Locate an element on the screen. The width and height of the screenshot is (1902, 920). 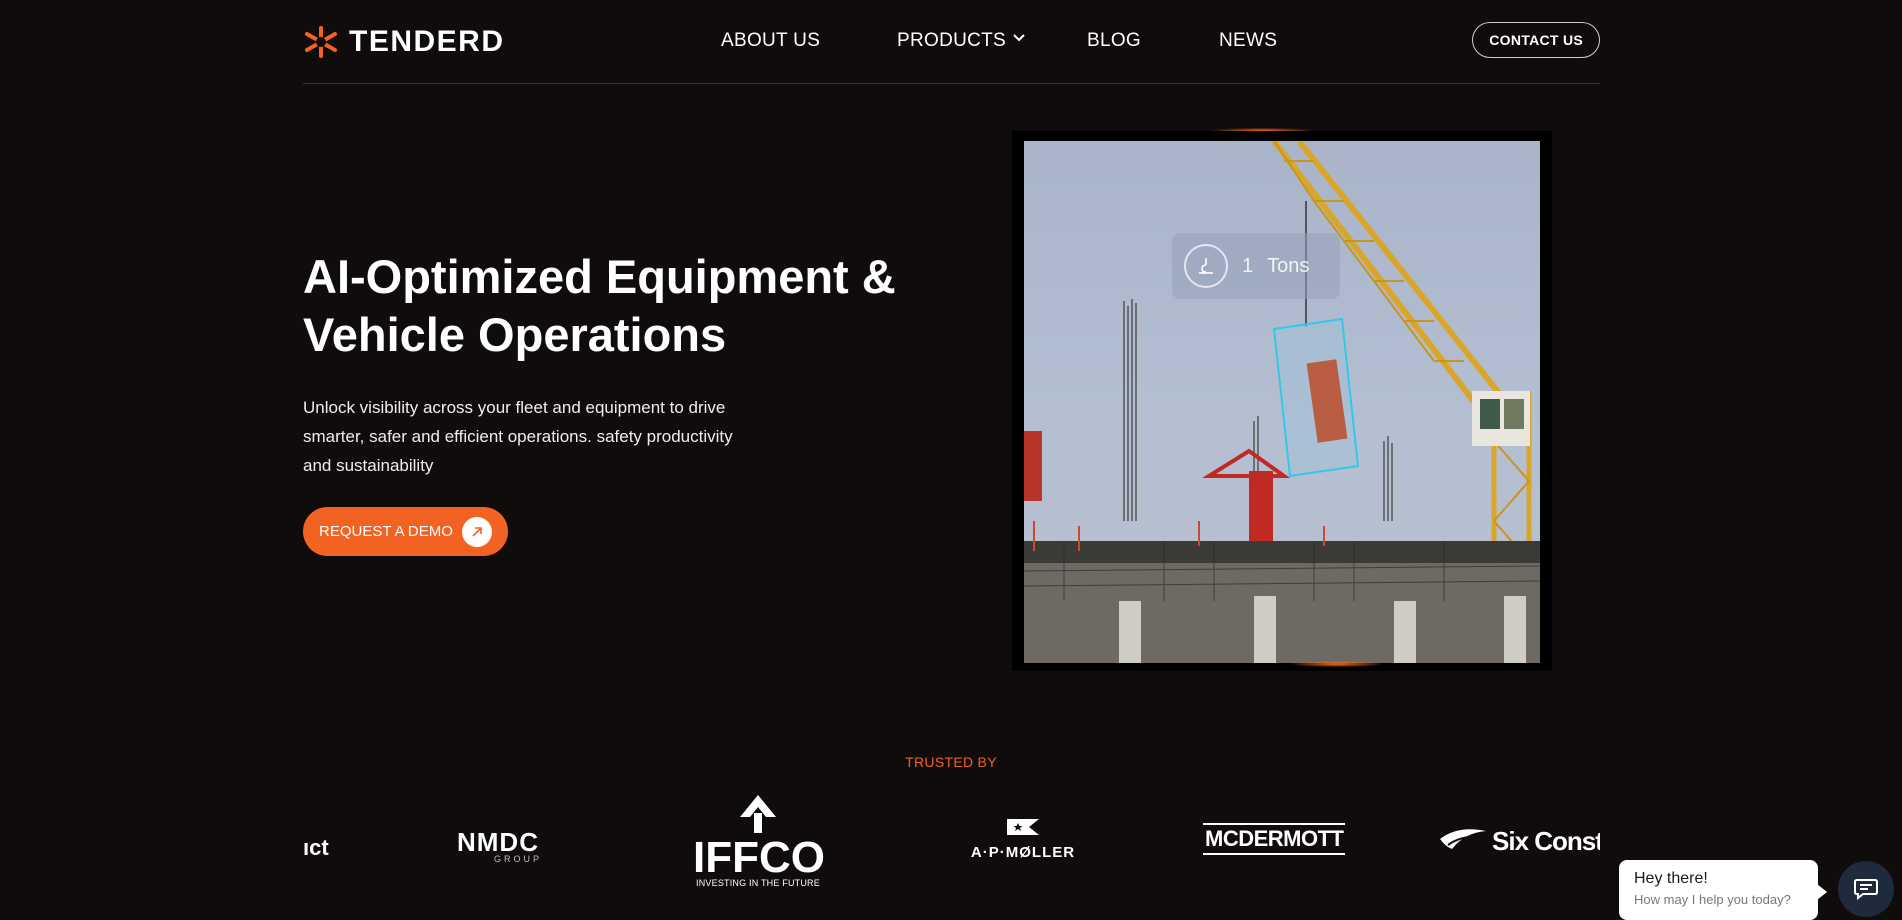
nav-about-us: ABOUT US is located at coordinates (770, 41).